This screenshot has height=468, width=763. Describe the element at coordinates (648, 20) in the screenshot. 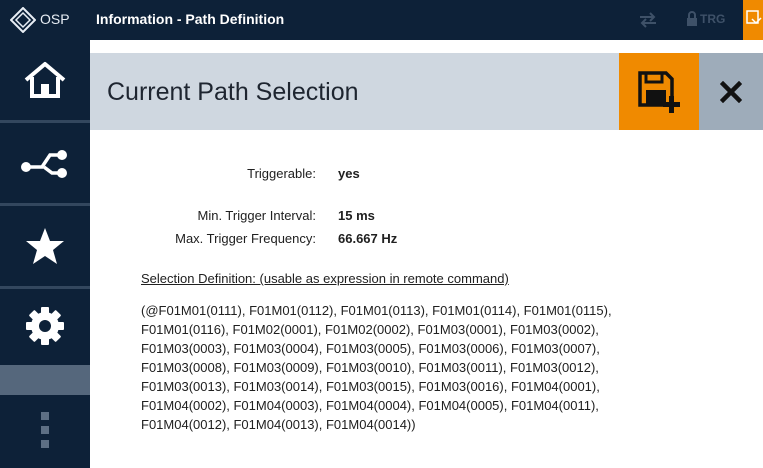

I see `swap-arrows-icon` at that location.